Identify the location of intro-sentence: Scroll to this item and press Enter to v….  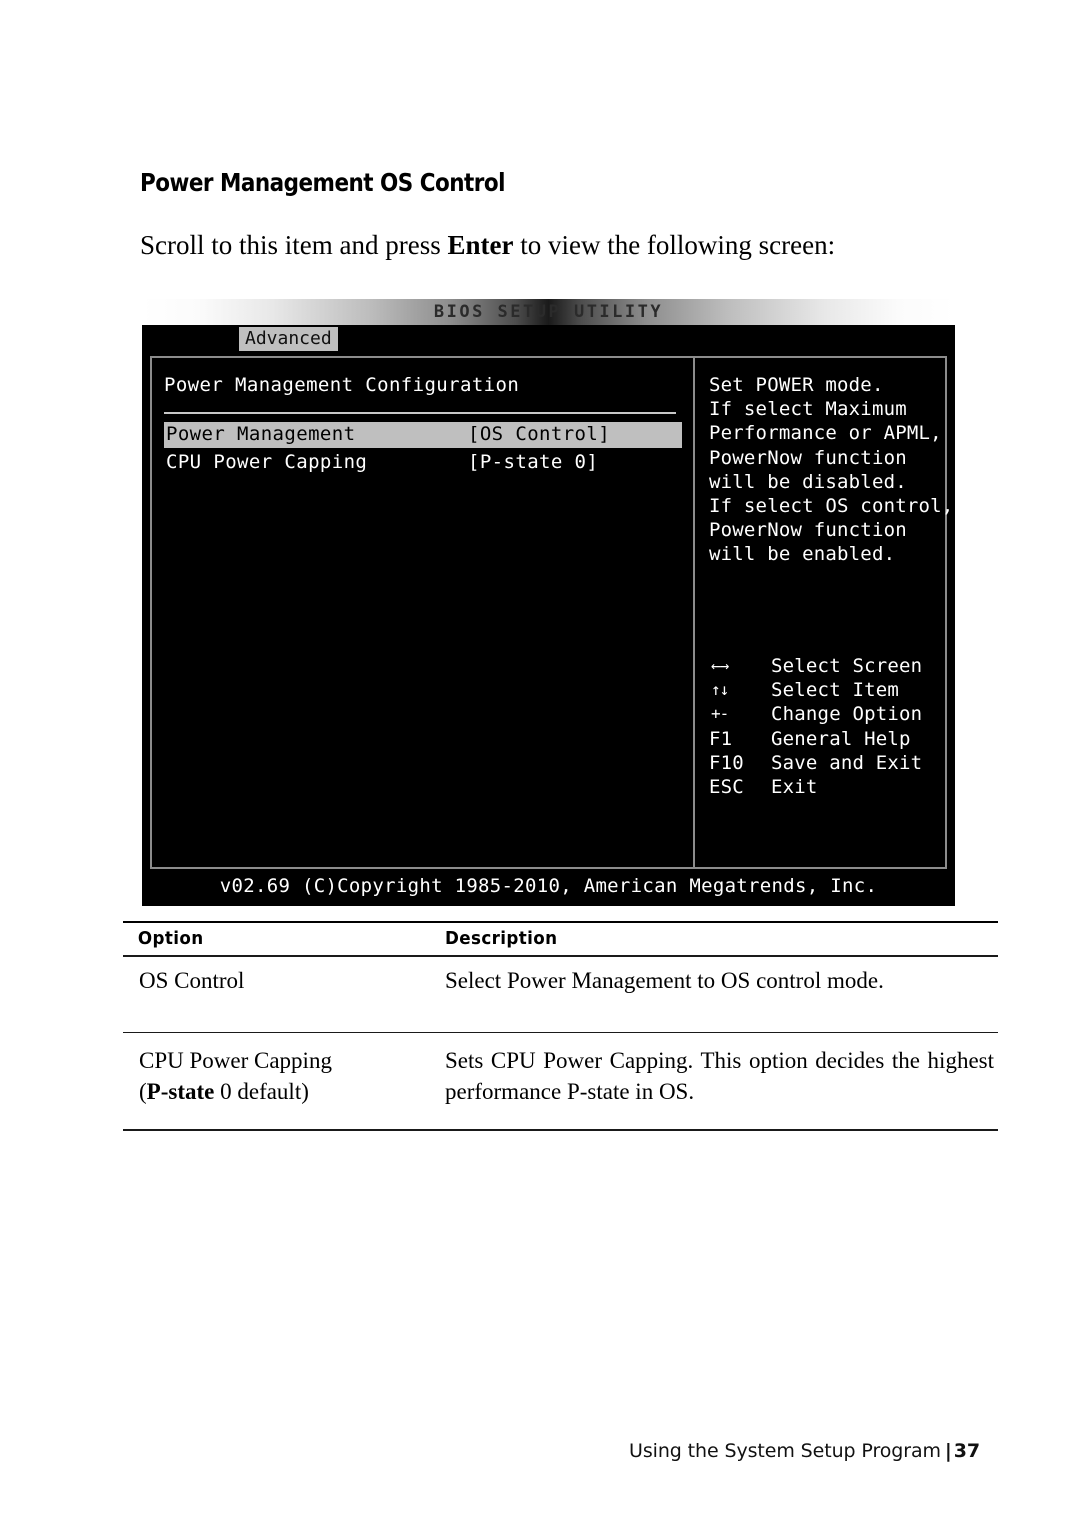
(487, 245).